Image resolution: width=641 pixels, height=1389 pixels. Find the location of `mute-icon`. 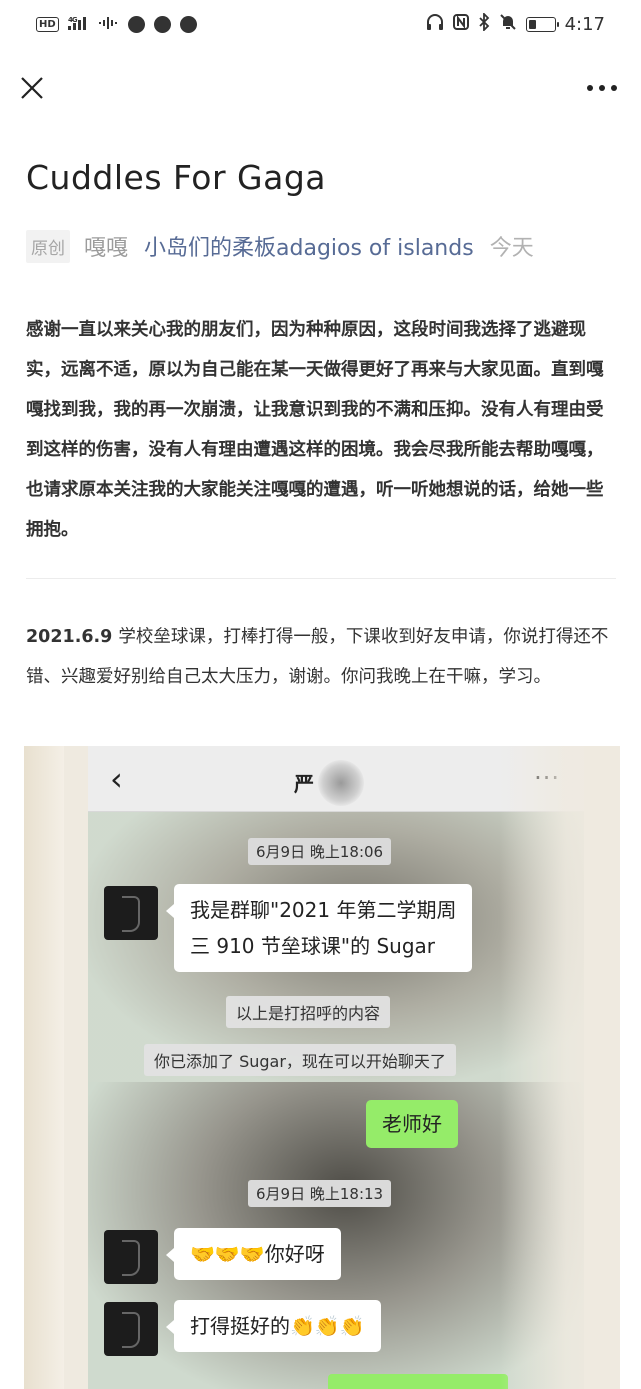

mute-icon is located at coordinates (508, 24).